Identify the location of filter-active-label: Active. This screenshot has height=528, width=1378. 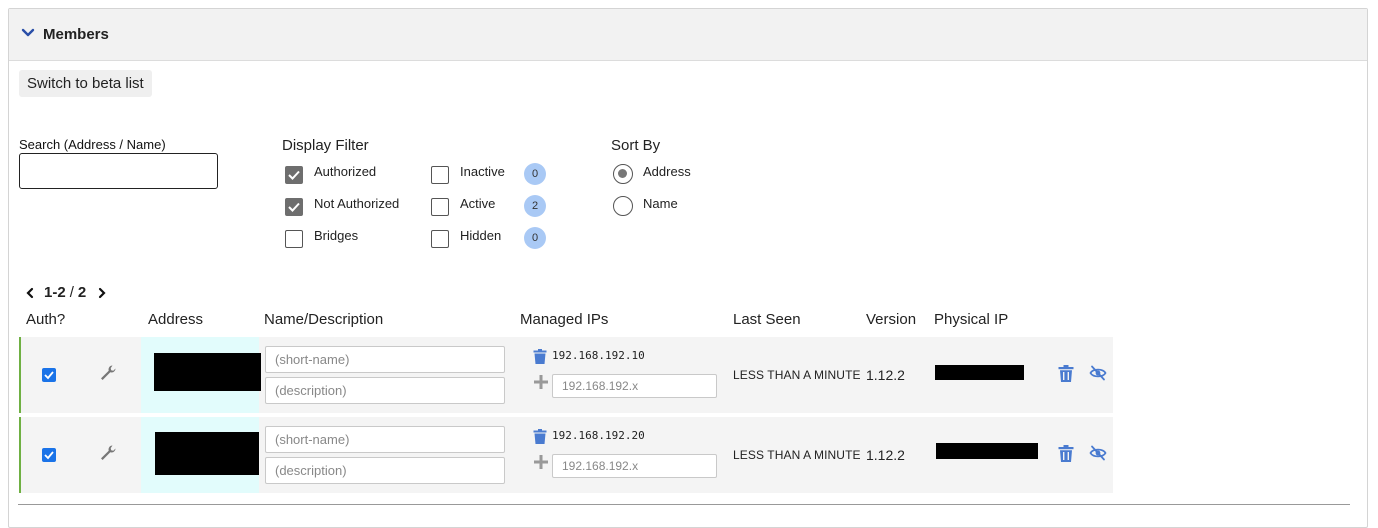
(478, 203).